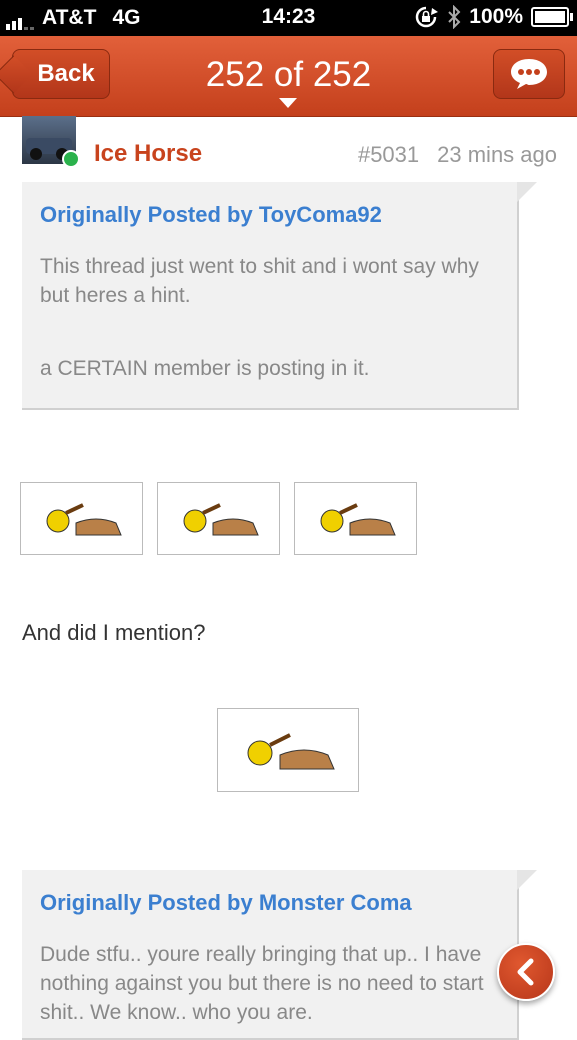 This screenshot has height=1040, width=577. What do you see at coordinates (497, 154) in the screenshot?
I see `post-time: 23 mins ago` at bounding box center [497, 154].